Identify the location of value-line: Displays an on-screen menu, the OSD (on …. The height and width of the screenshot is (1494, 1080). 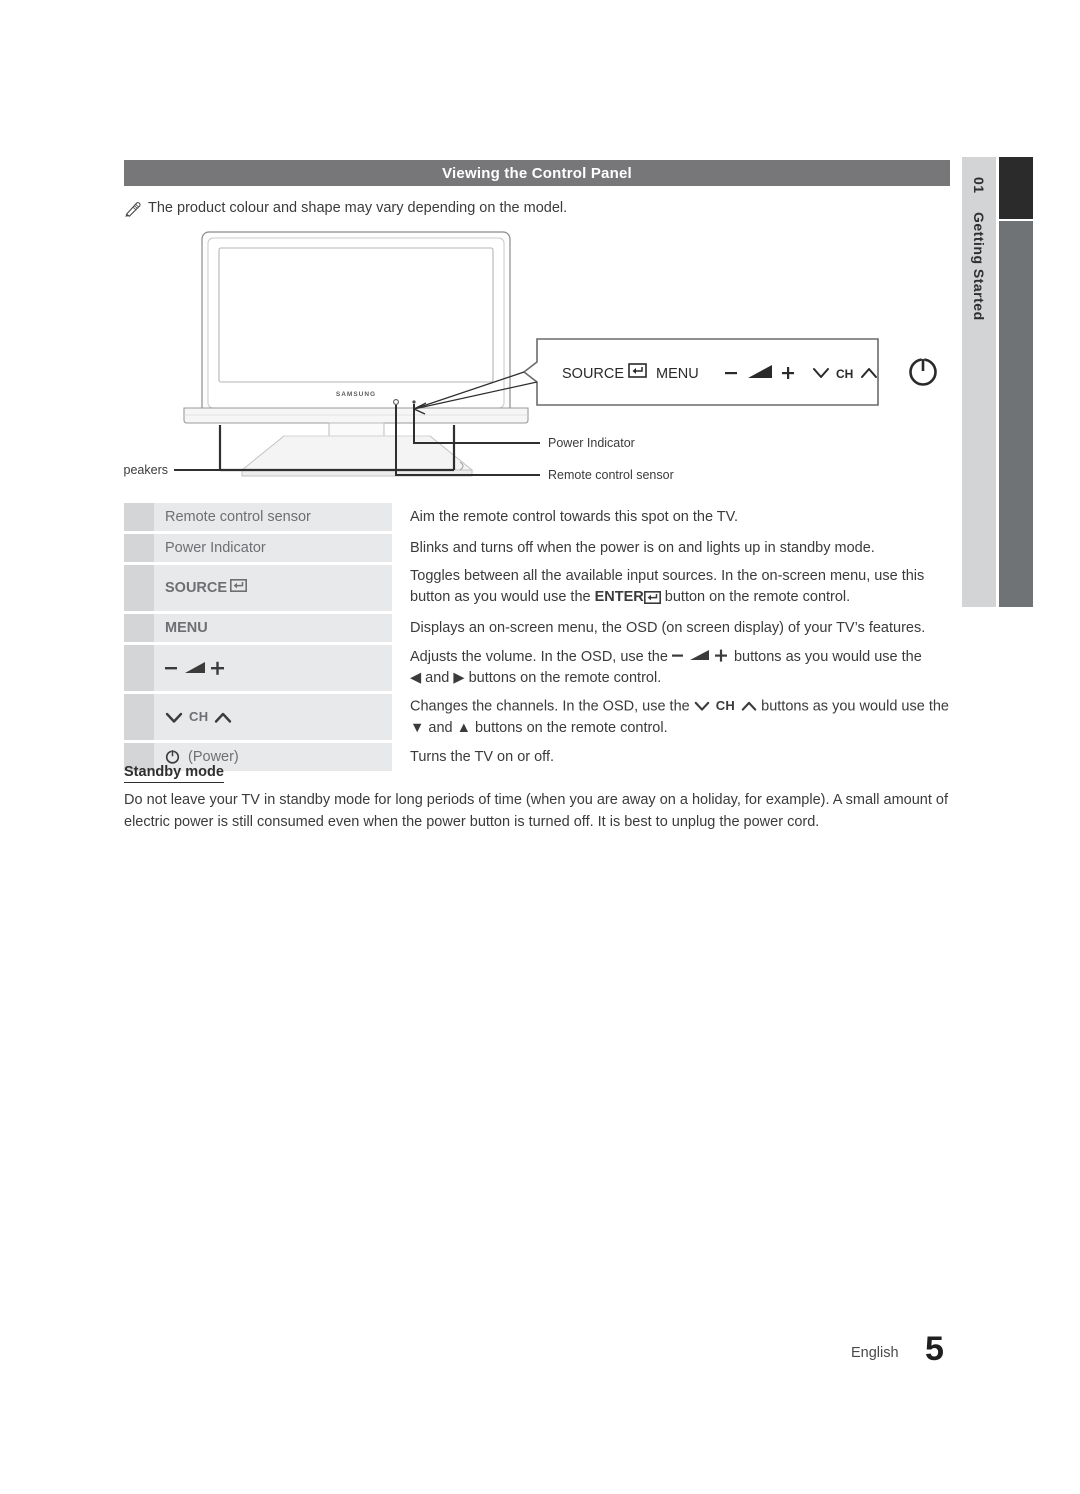
(668, 627).